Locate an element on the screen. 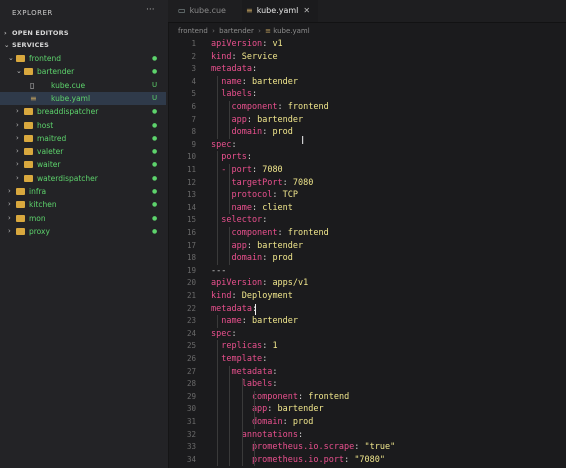  line-number: 6 is located at coordinates (193, 106).